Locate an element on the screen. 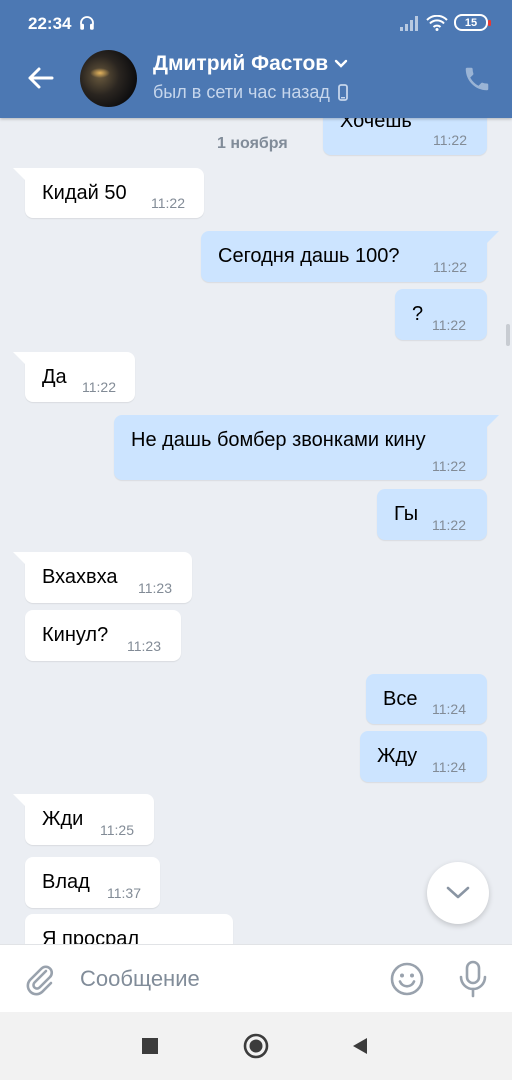 This screenshot has height=1080, width=512. nav-back-button is located at coordinates (360, 1046).